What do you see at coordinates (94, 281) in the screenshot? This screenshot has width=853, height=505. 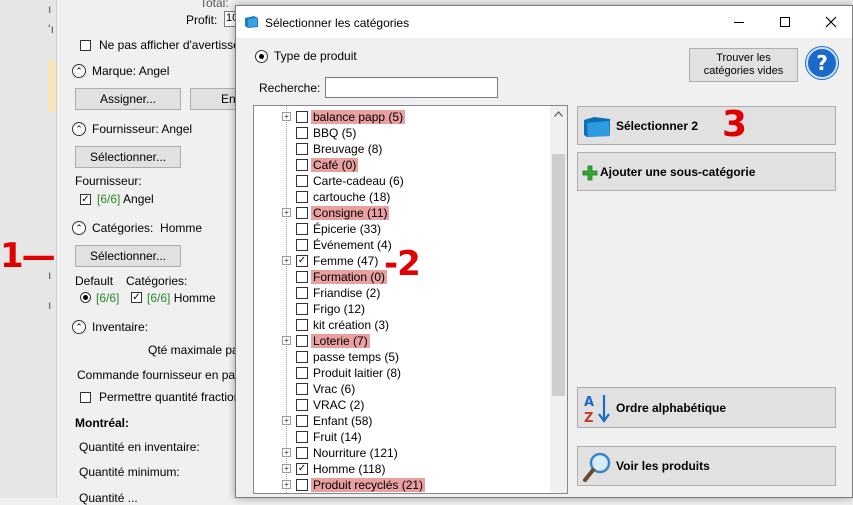 I see `default-label: Default` at bounding box center [94, 281].